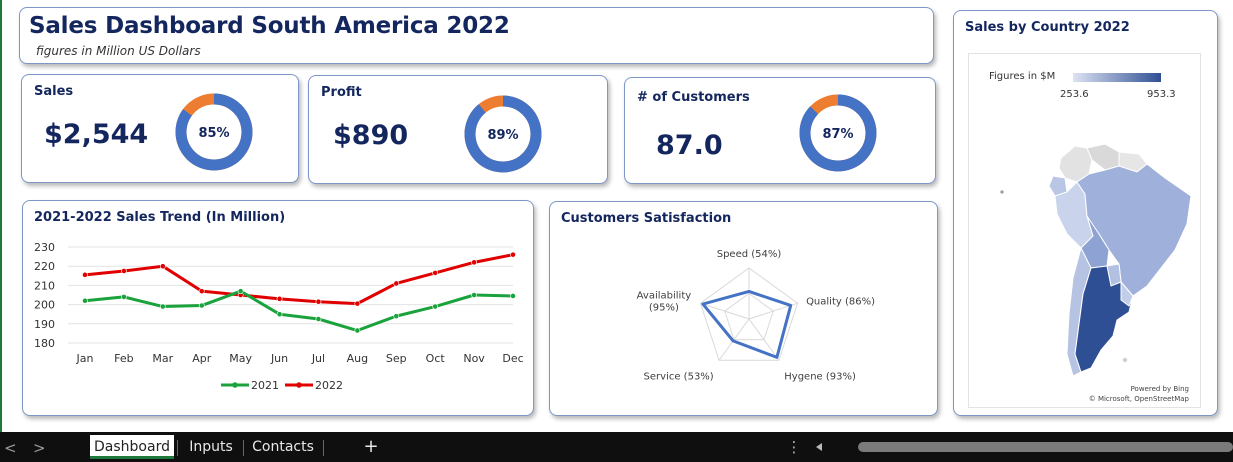  I want to click on y-tick-label: 180, so click(44, 343).